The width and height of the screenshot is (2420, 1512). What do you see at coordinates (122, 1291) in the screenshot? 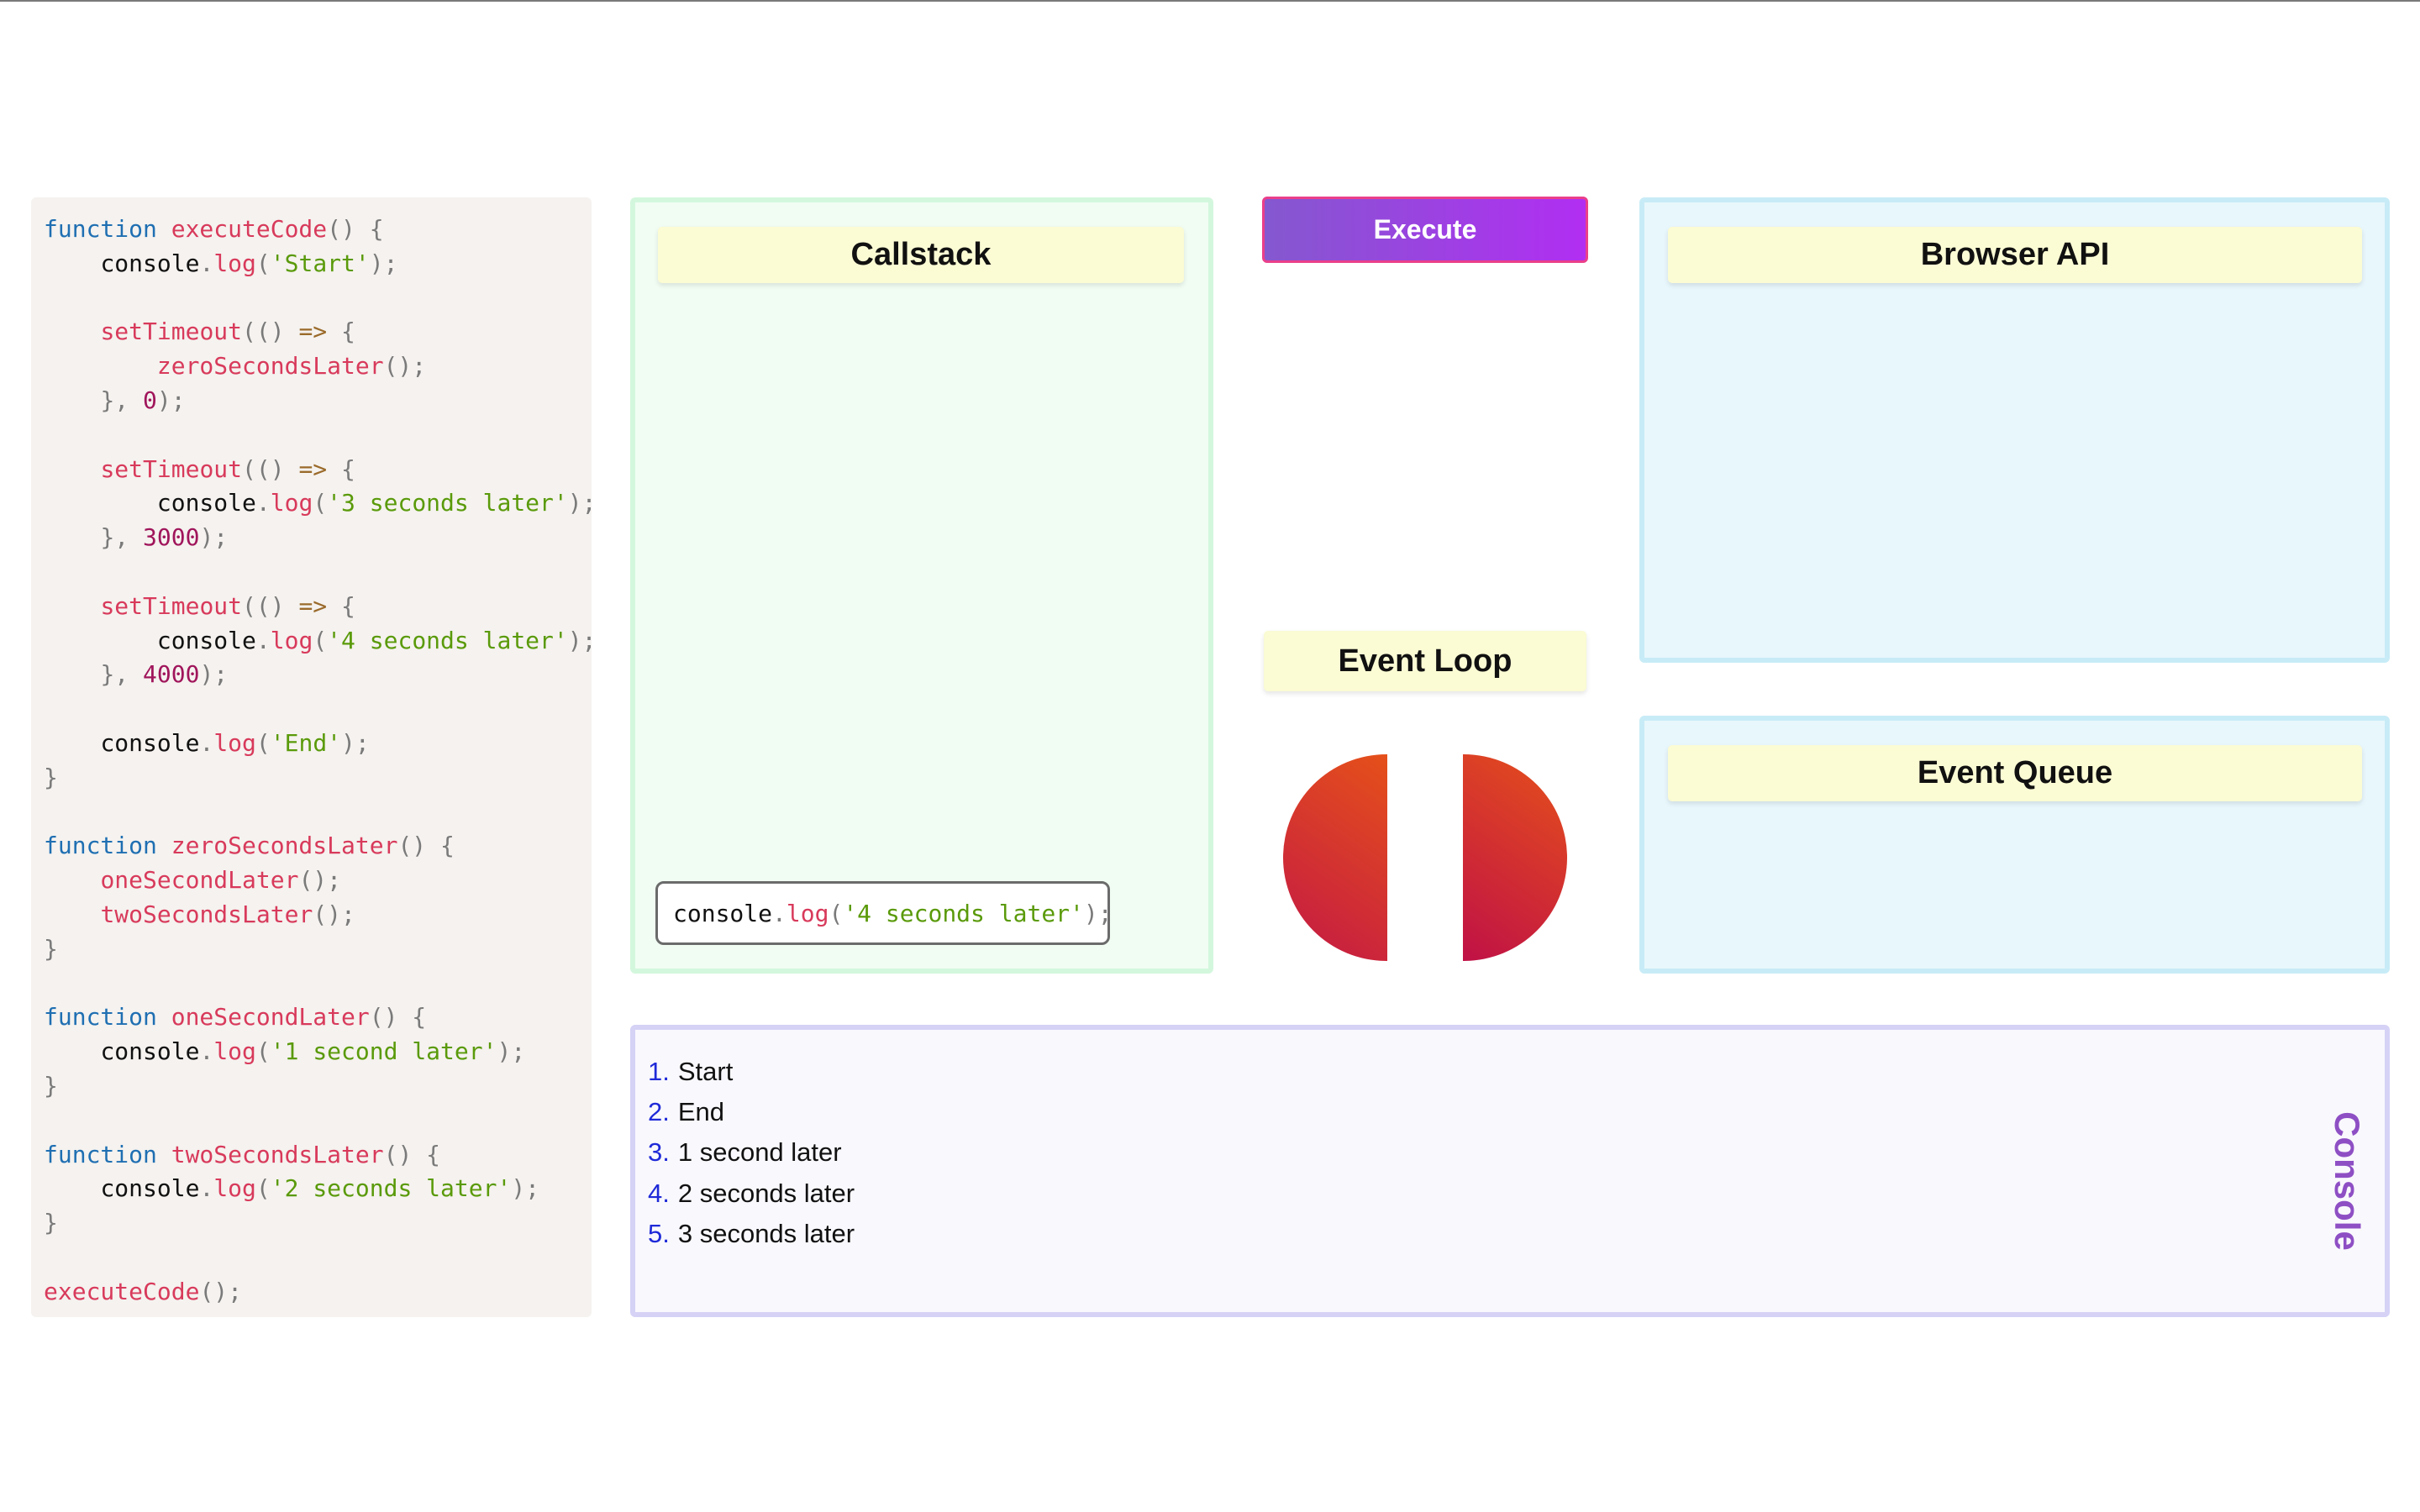
I see `code-token: executeCode` at bounding box center [122, 1291].